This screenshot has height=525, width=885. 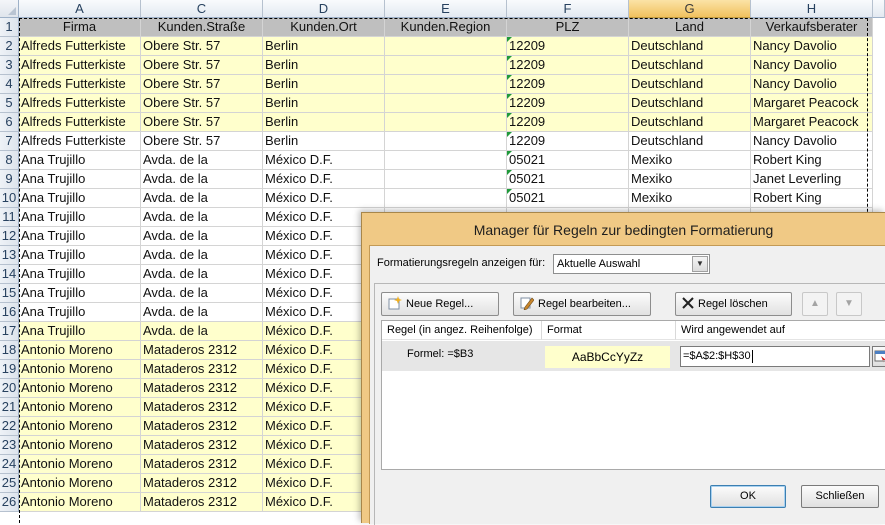 What do you see at coordinates (9, 141) in the screenshot?
I see `row-number: 7` at bounding box center [9, 141].